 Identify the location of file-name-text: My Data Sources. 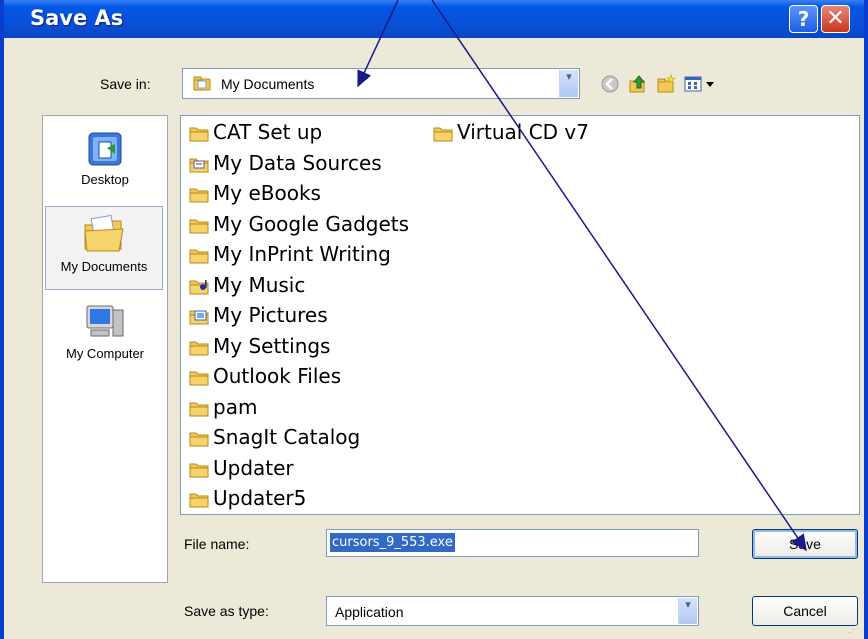
(297, 162).